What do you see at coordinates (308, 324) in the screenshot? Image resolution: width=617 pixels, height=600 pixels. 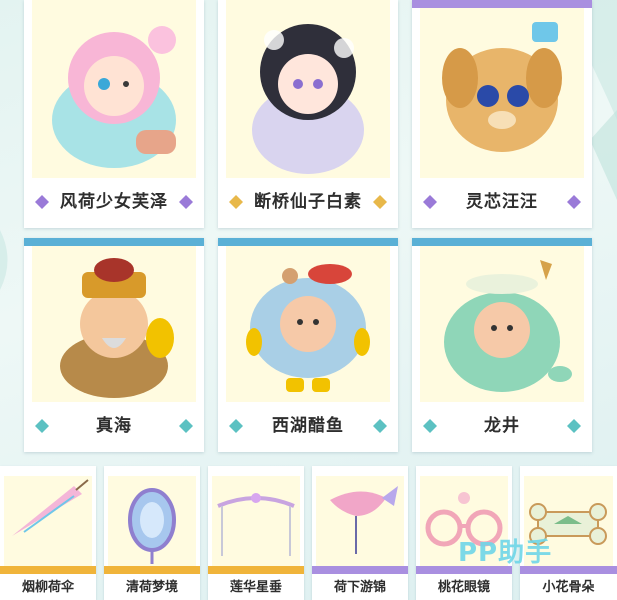 I see `item-art-fish-costume` at bounding box center [308, 324].